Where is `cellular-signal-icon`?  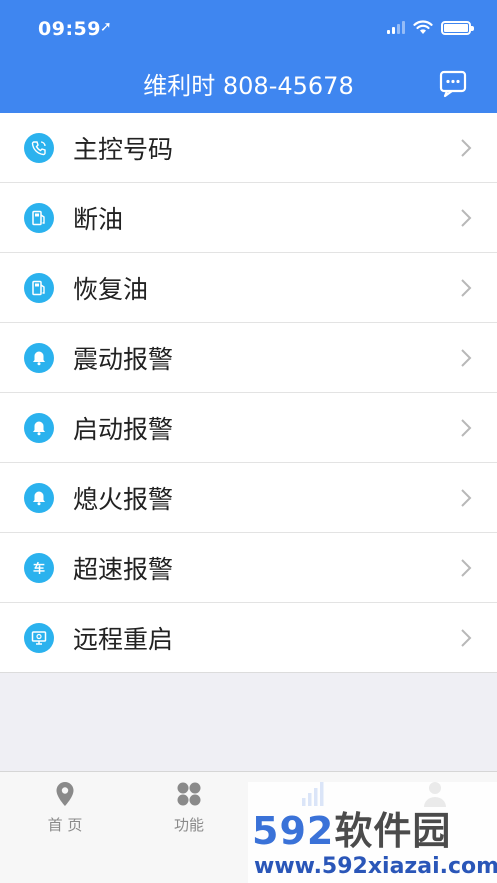
cellular-signal-icon is located at coordinates (396, 27).